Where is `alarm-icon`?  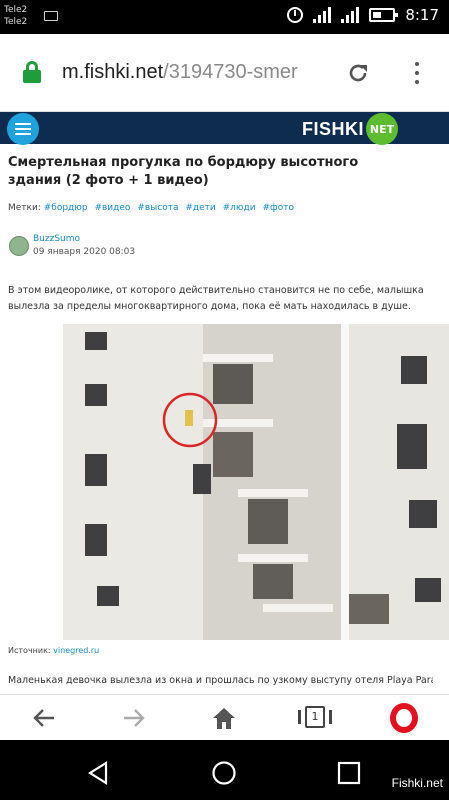
alarm-icon is located at coordinates (295, 15).